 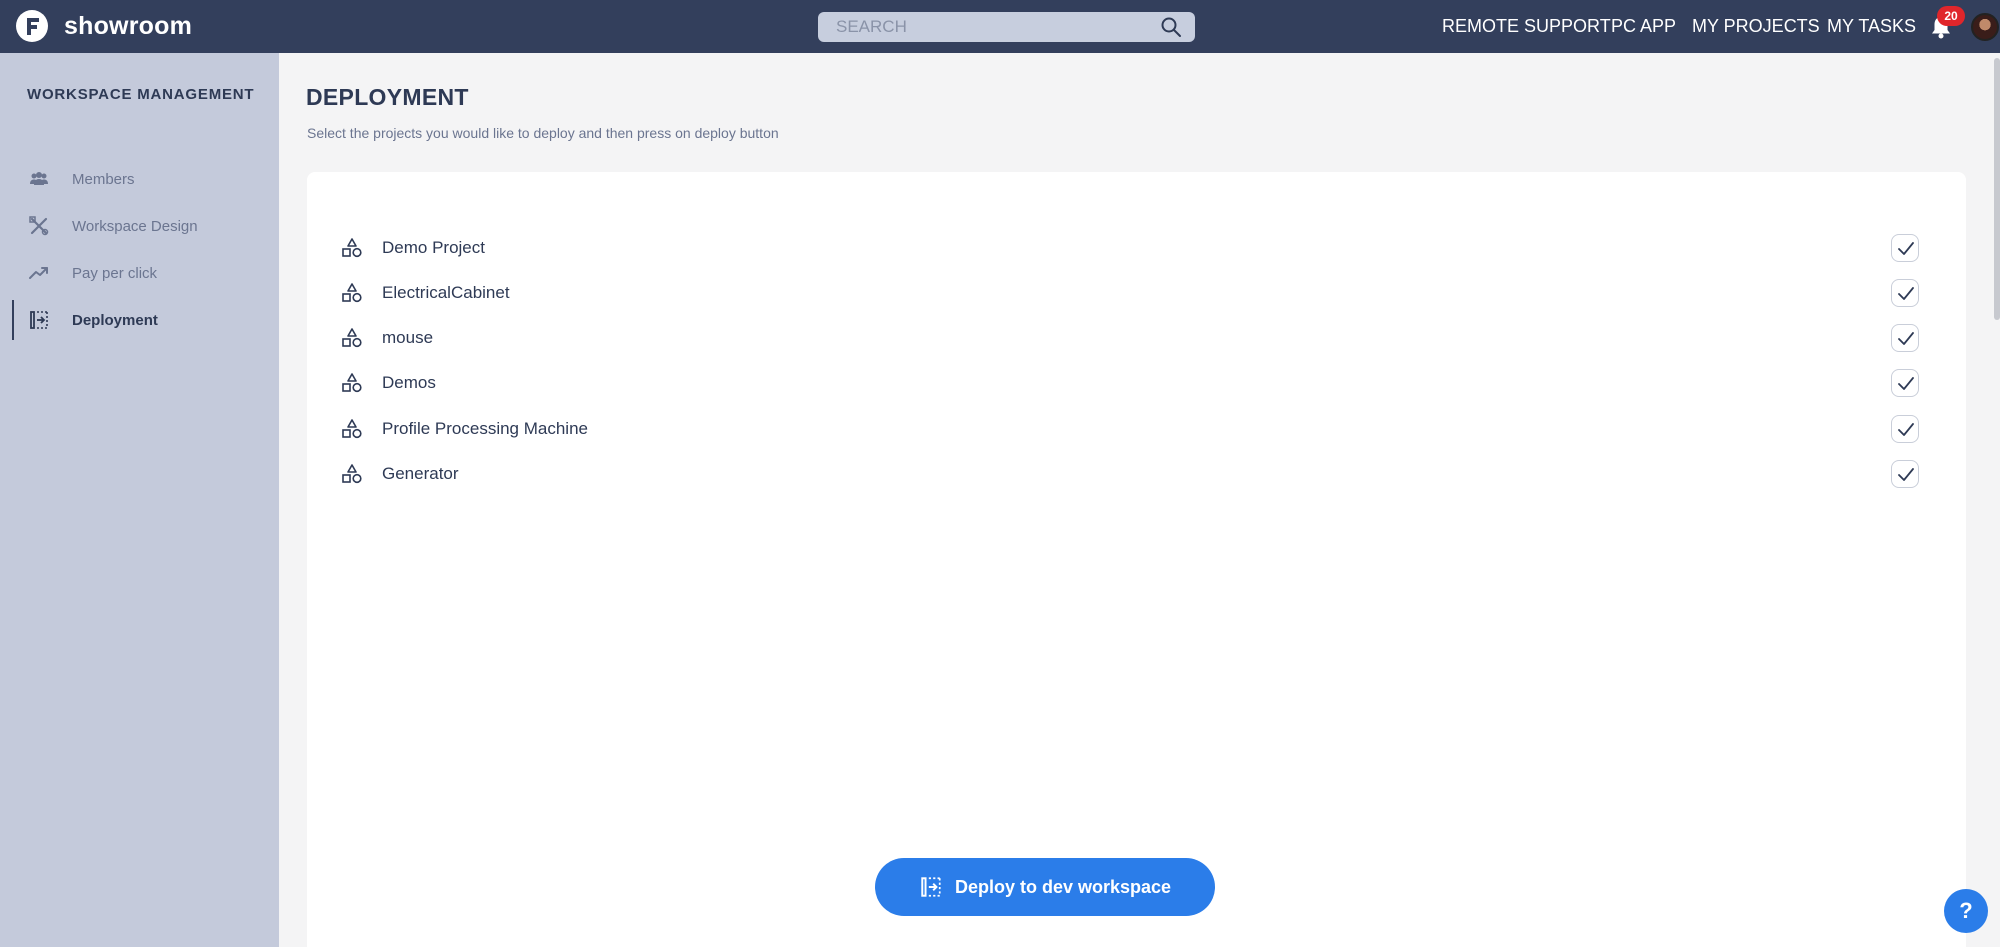 What do you see at coordinates (420, 473) in the screenshot?
I see `project-name: Generator` at bounding box center [420, 473].